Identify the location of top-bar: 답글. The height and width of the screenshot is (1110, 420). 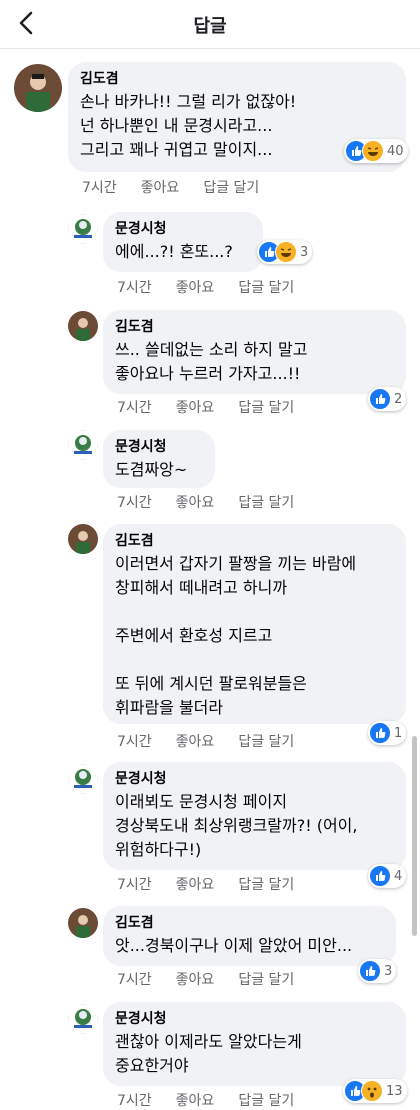
(210, 24).